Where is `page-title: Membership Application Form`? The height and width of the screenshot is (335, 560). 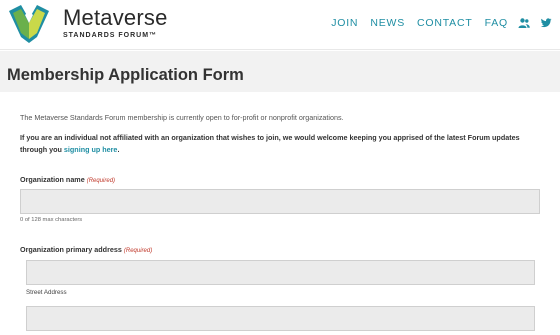
page-title: Membership Application Form is located at coordinates (125, 75).